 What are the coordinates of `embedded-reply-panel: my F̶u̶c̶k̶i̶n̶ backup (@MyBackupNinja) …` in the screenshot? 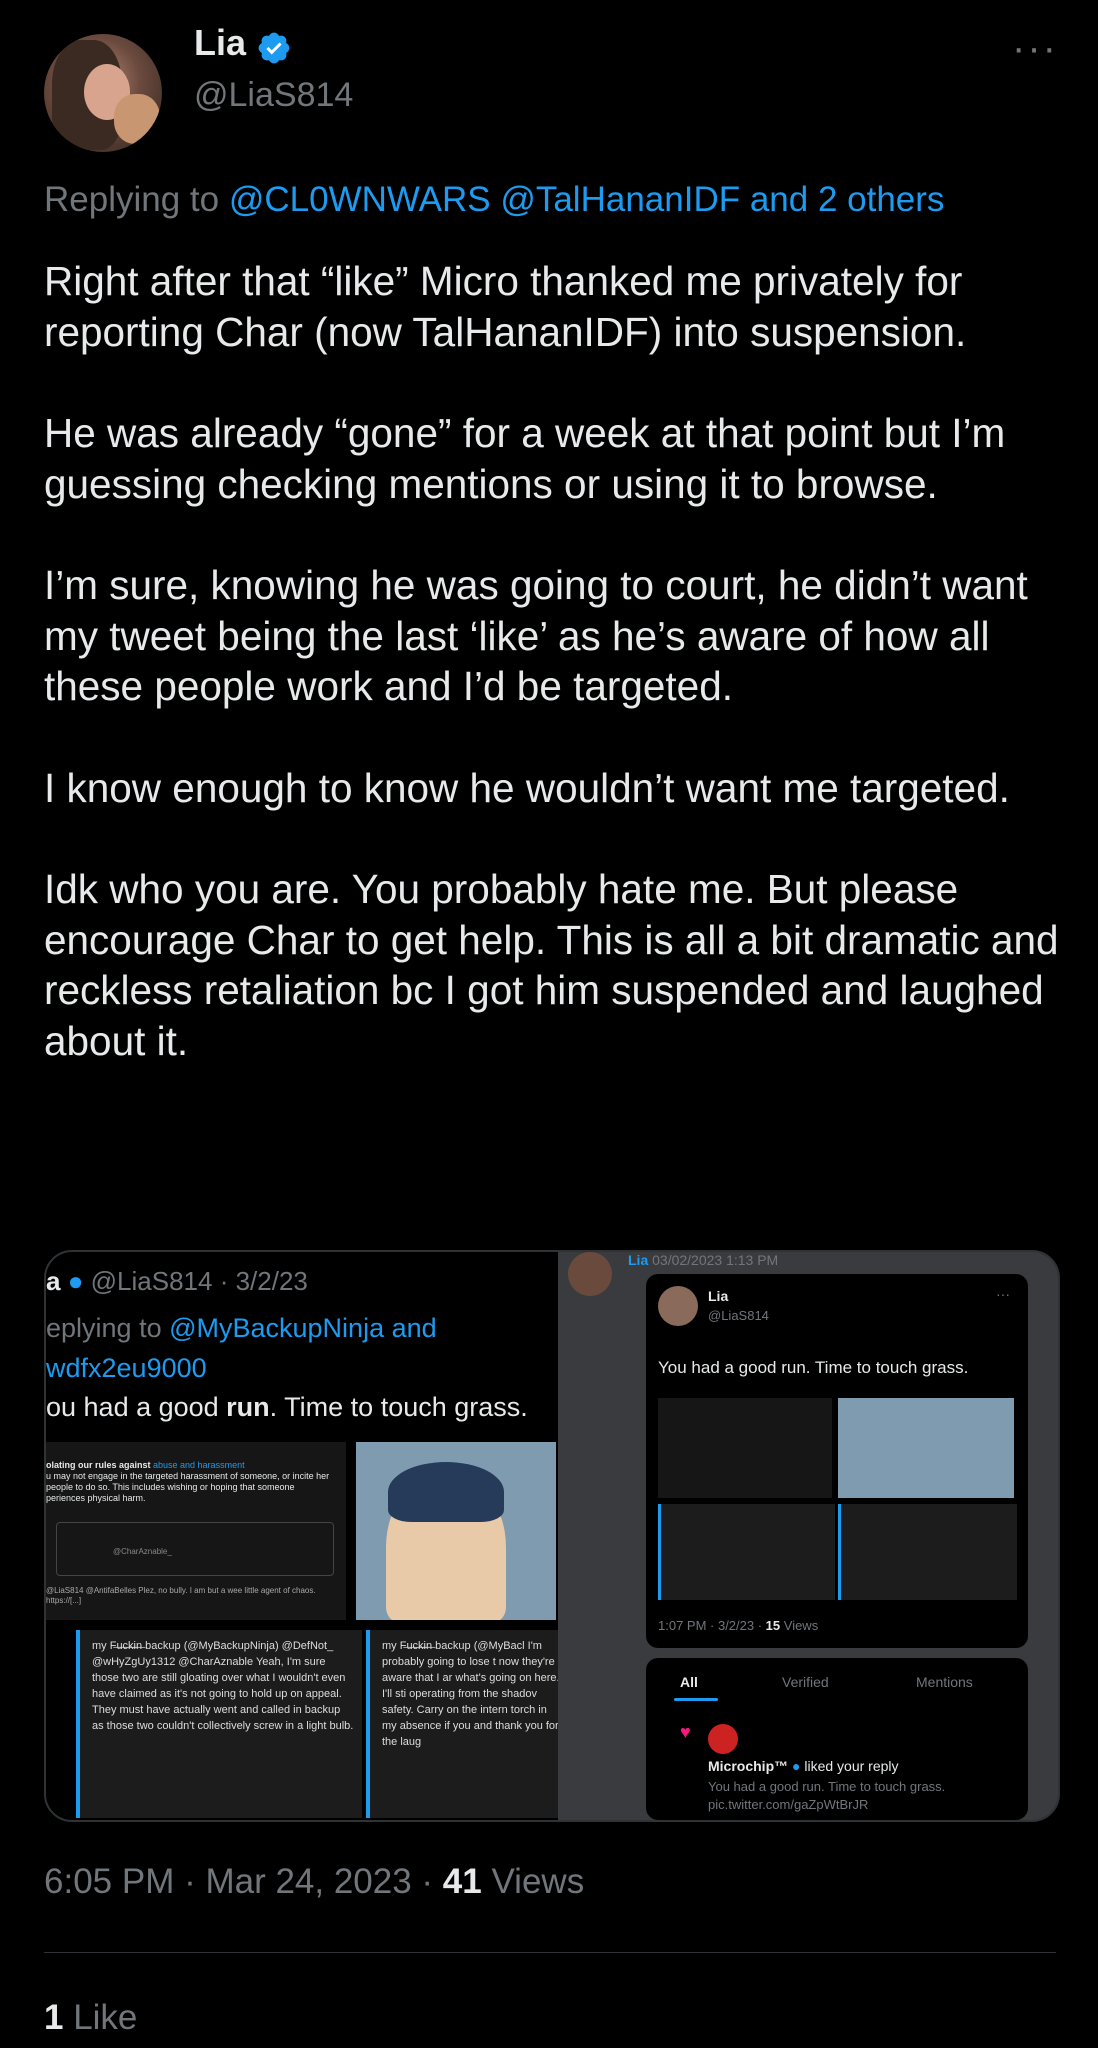 It's located at (219, 1724).